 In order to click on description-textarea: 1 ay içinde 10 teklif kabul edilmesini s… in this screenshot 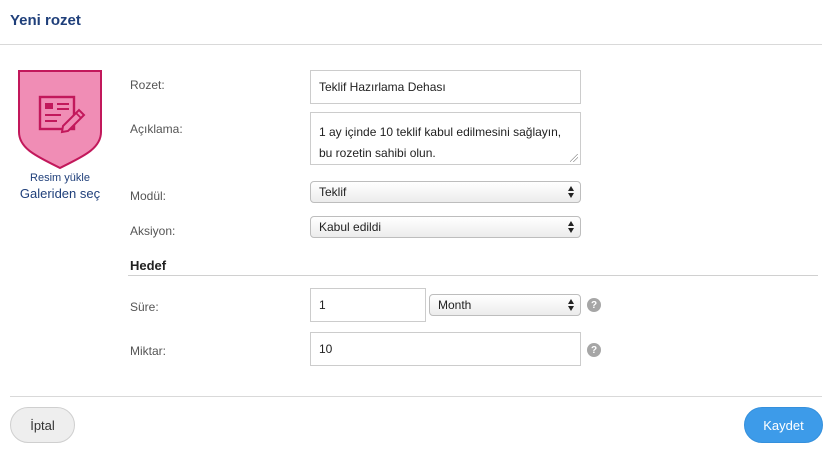, I will do `click(445, 138)`.